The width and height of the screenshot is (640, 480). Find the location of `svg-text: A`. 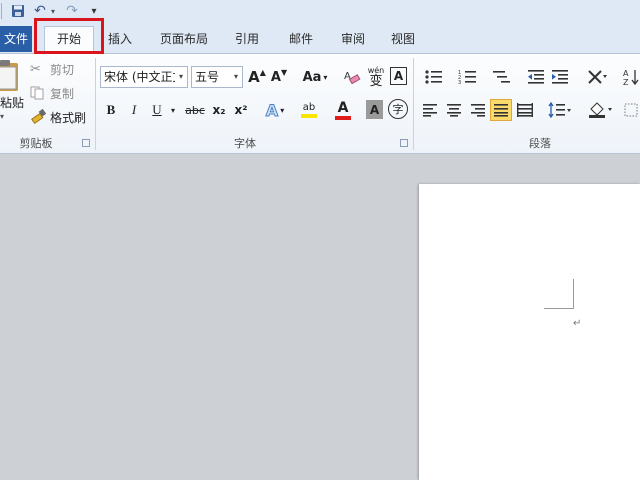

svg-text: A is located at coordinates (626, 73).